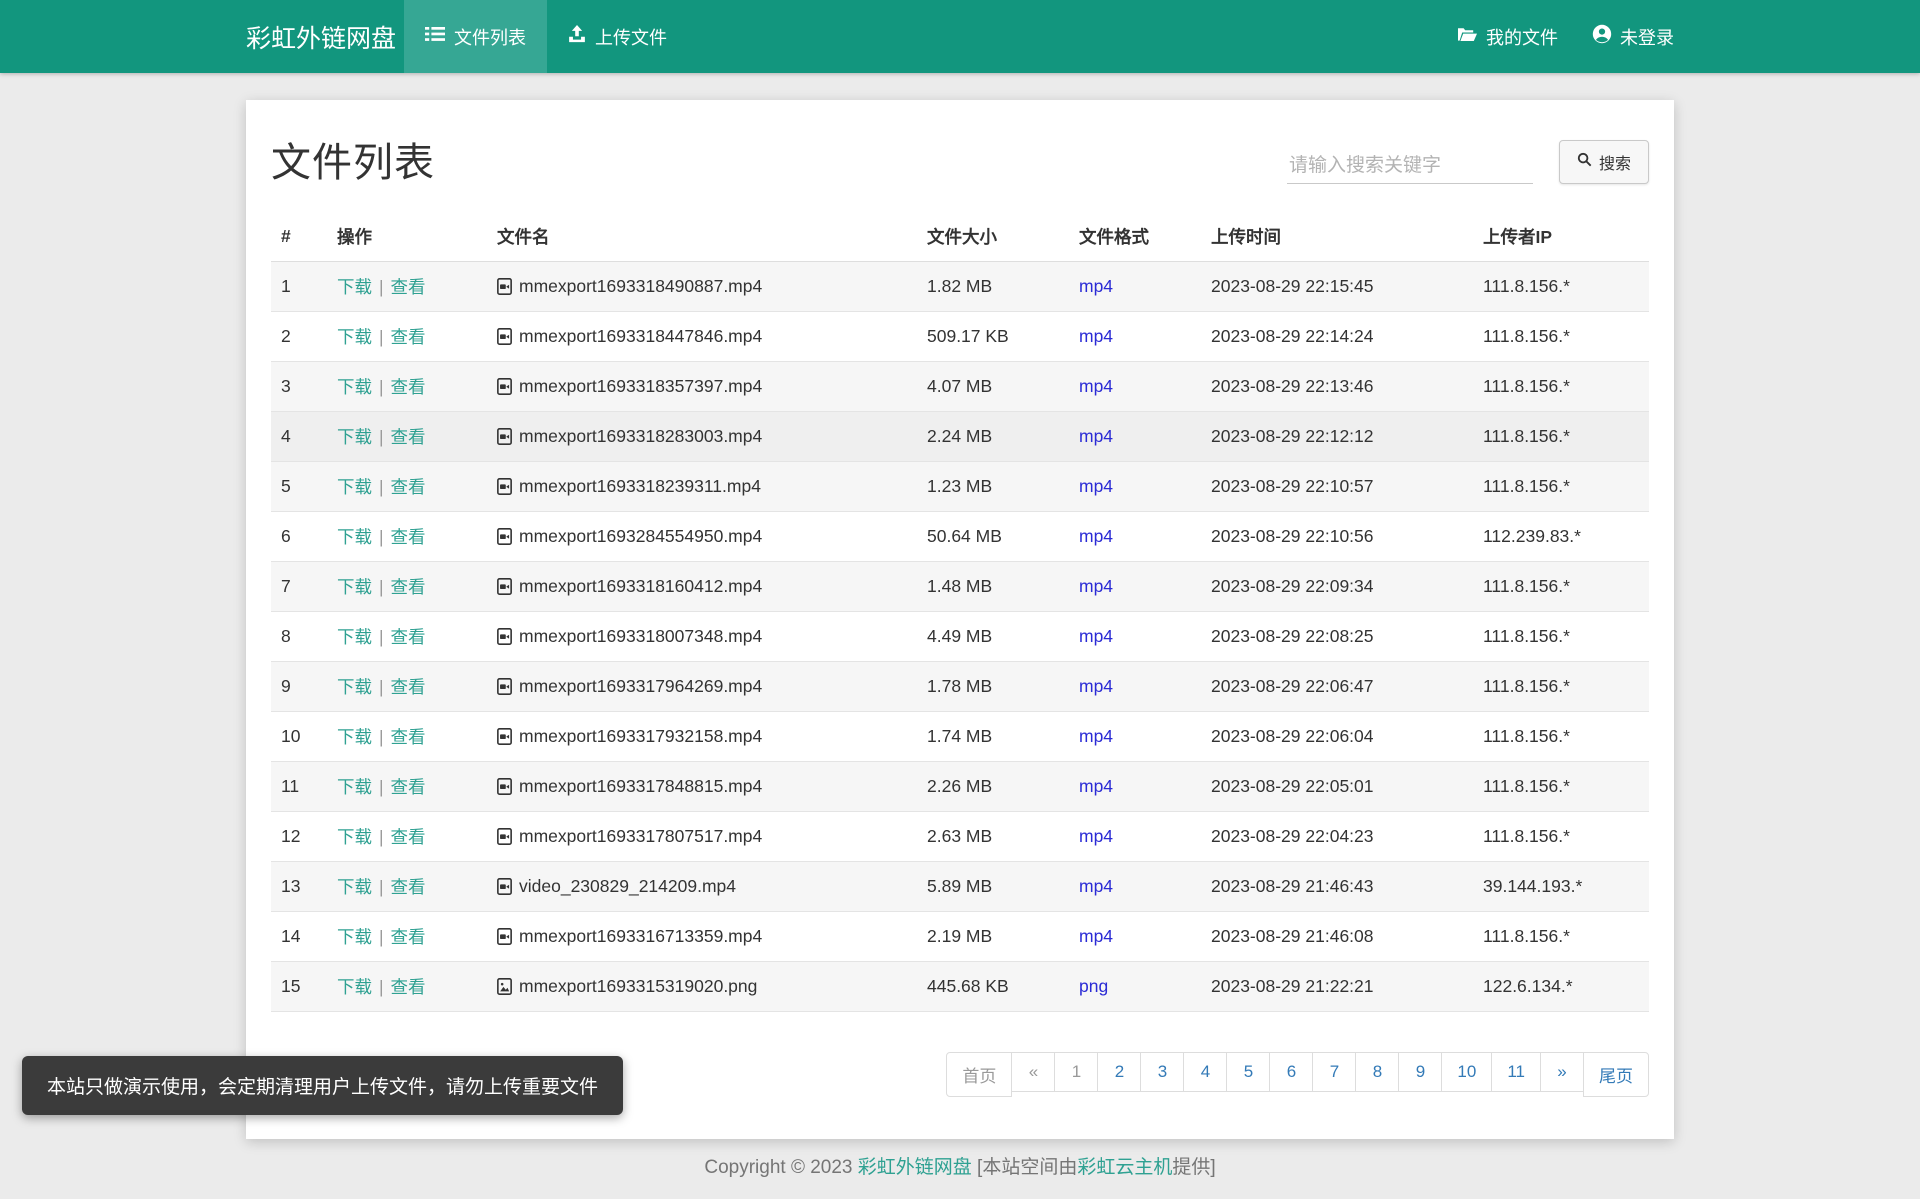  What do you see at coordinates (299, 837) in the screenshot?
I see `row-index: 12` at bounding box center [299, 837].